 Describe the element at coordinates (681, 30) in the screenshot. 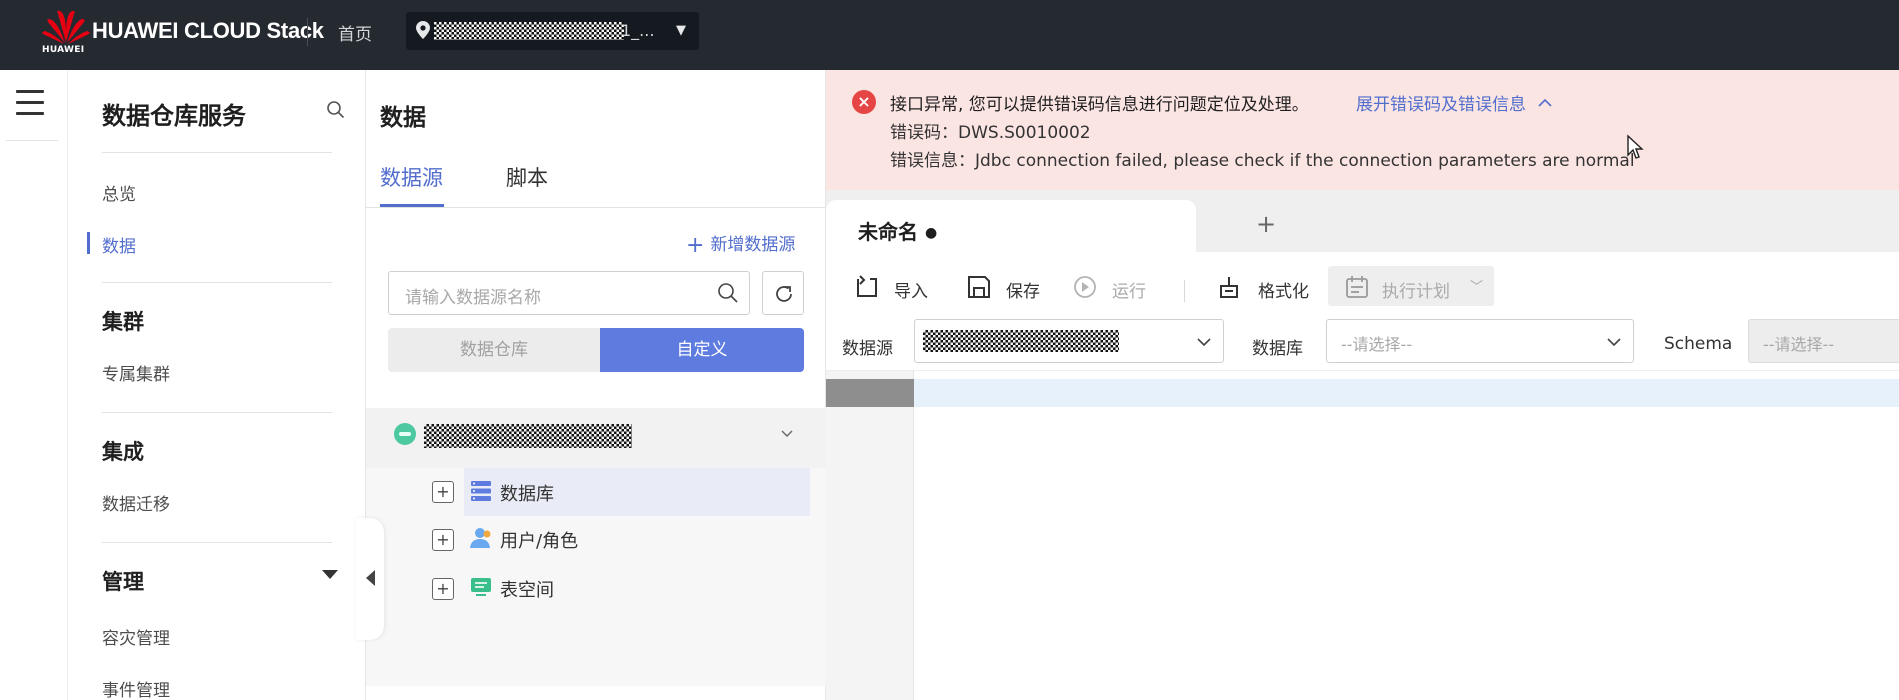

I see `chevron-down-icon: ▼` at that location.